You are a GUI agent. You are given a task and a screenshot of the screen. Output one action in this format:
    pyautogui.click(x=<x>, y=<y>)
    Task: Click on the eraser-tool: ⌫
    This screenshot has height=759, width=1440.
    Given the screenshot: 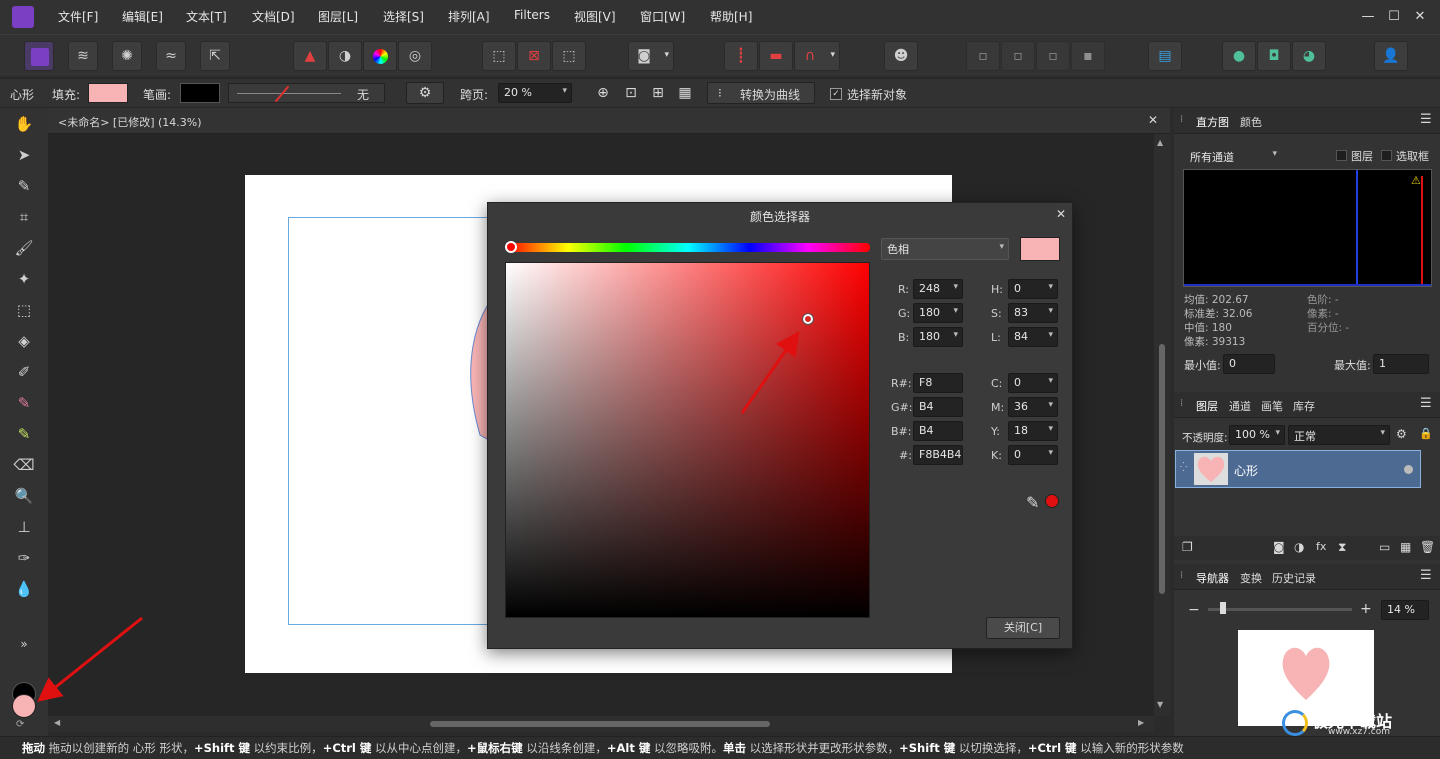 What is the action you would take?
    pyautogui.click(x=24, y=465)
    